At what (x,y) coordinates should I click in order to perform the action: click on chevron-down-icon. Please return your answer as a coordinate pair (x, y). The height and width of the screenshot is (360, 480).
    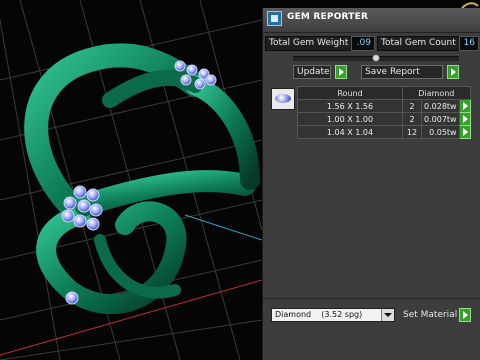
    Looking at the image, I should click on (387, 315).